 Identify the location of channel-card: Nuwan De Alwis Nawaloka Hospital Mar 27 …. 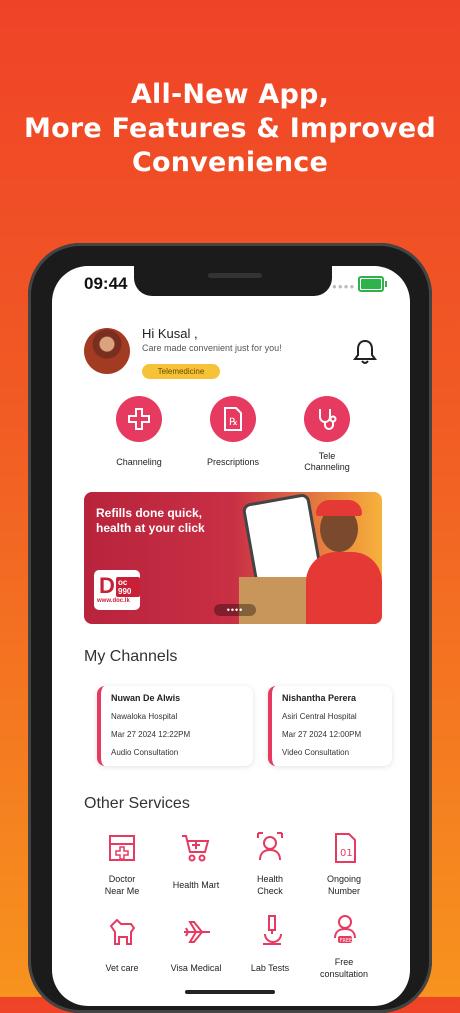
(175, 726).